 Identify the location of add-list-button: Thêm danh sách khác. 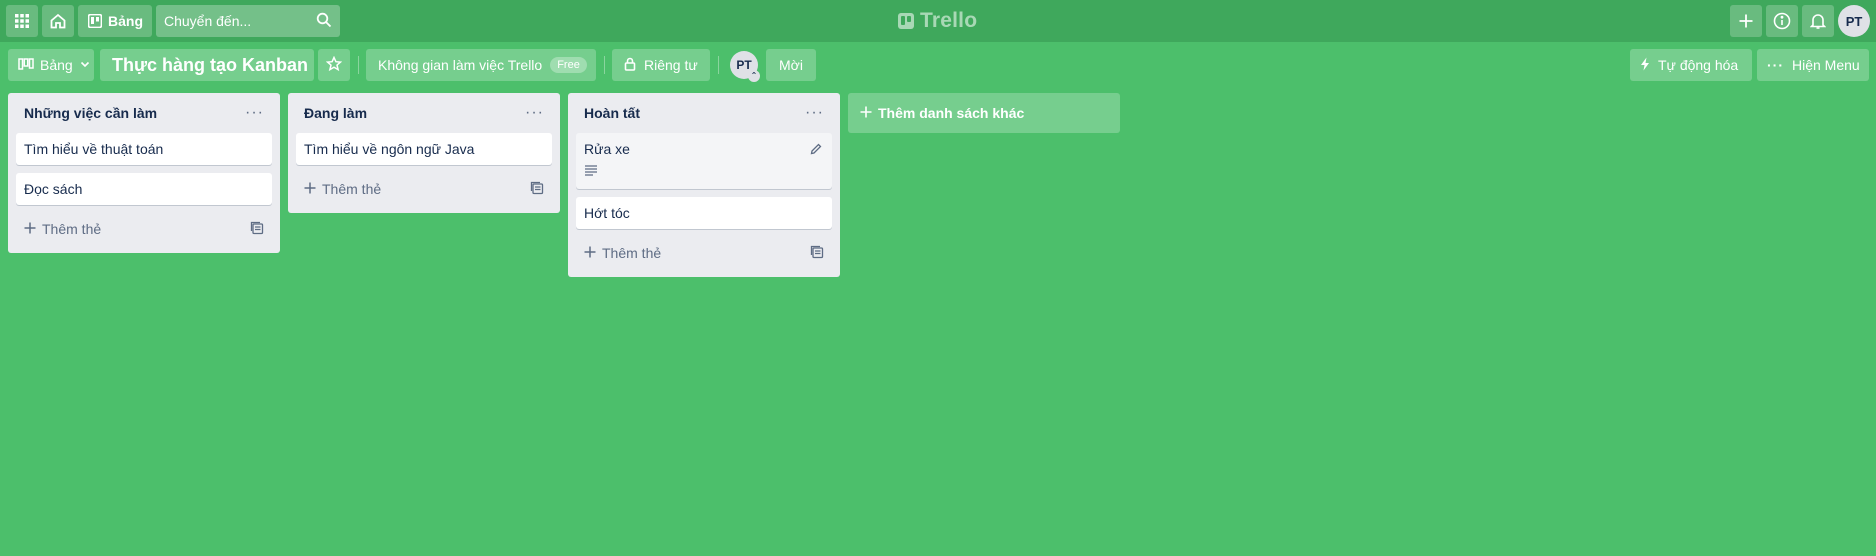
(984, 113).